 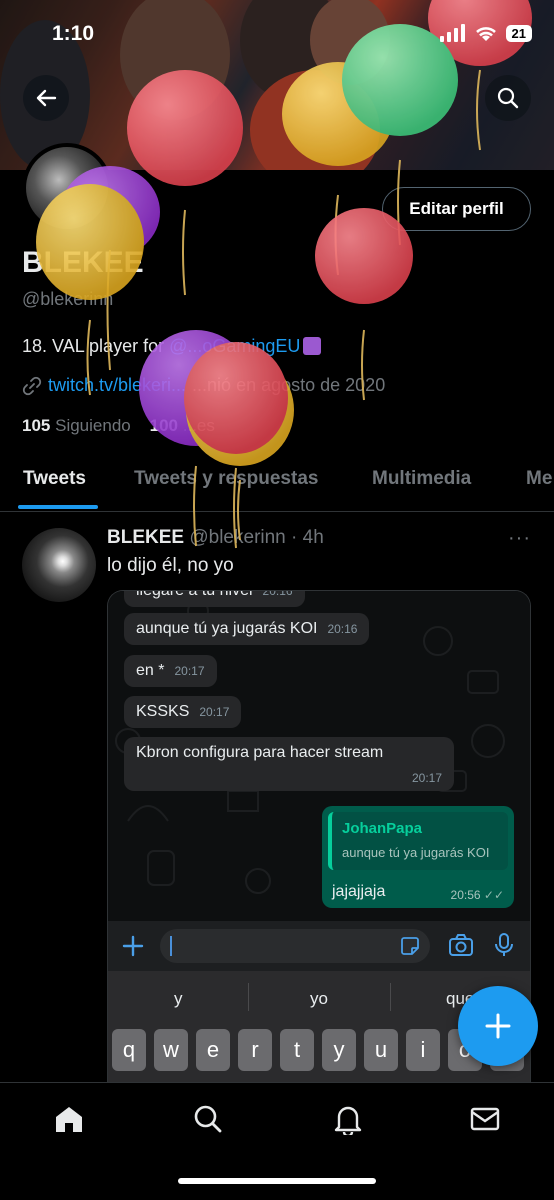 What do you see at coordinates (493, 895) in the screenshot?
I see `double-check-icon: ✓✓` at bounding box center [493, 895].